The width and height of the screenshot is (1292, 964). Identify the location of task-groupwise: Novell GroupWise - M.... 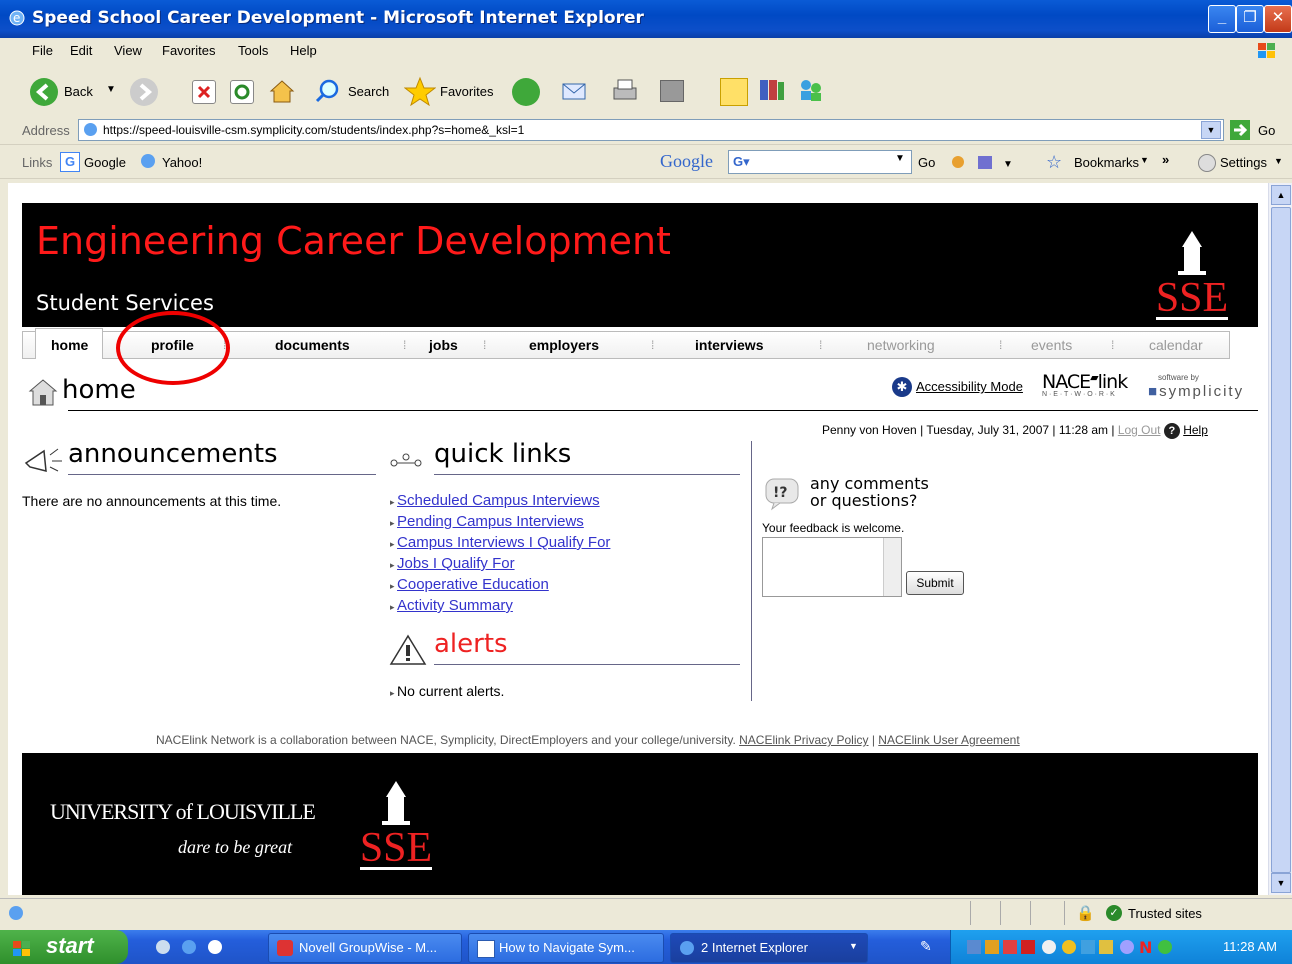
(365, 948).